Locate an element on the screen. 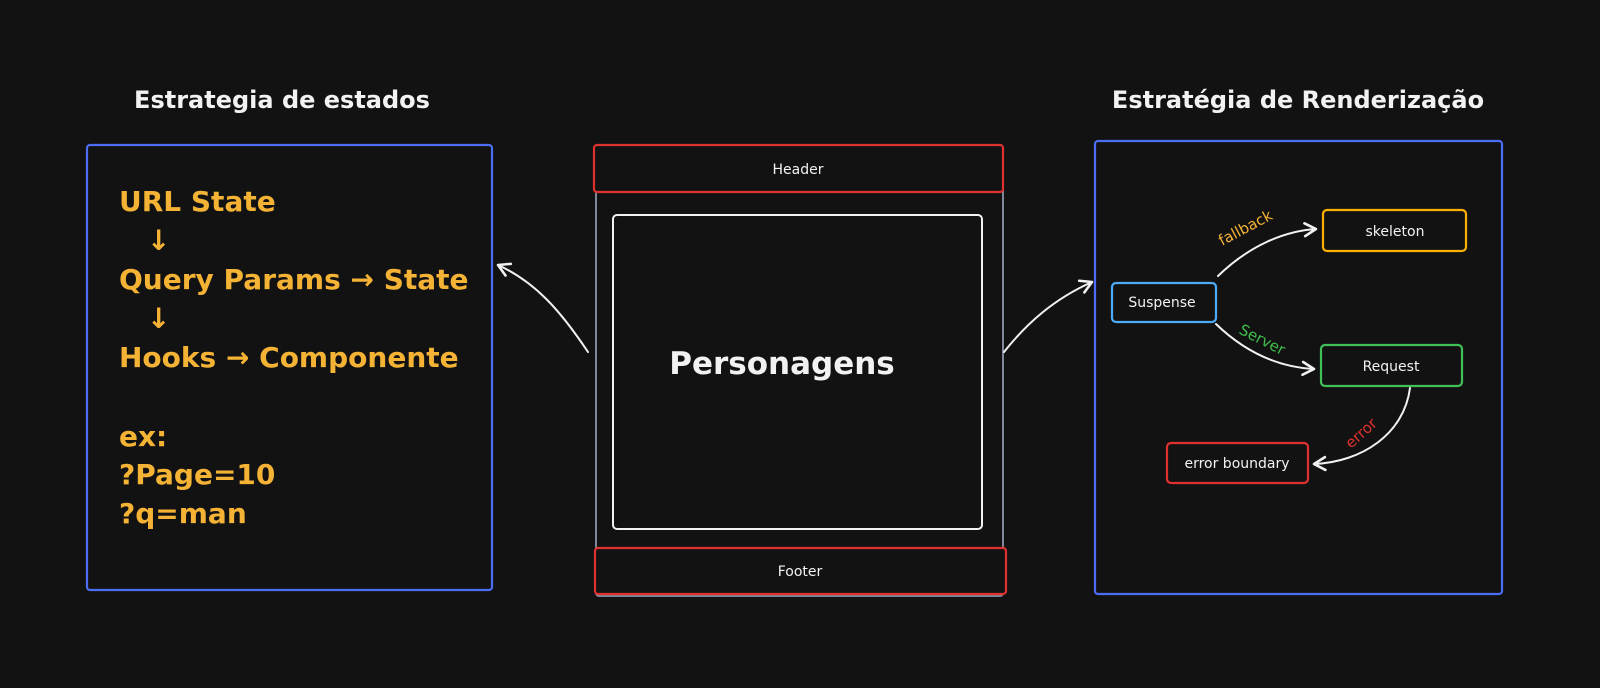 Image resolution: width=1600 pixels, height=688 pixels. error-boundary-label: error boundary is located at coordinates (1236, 464).